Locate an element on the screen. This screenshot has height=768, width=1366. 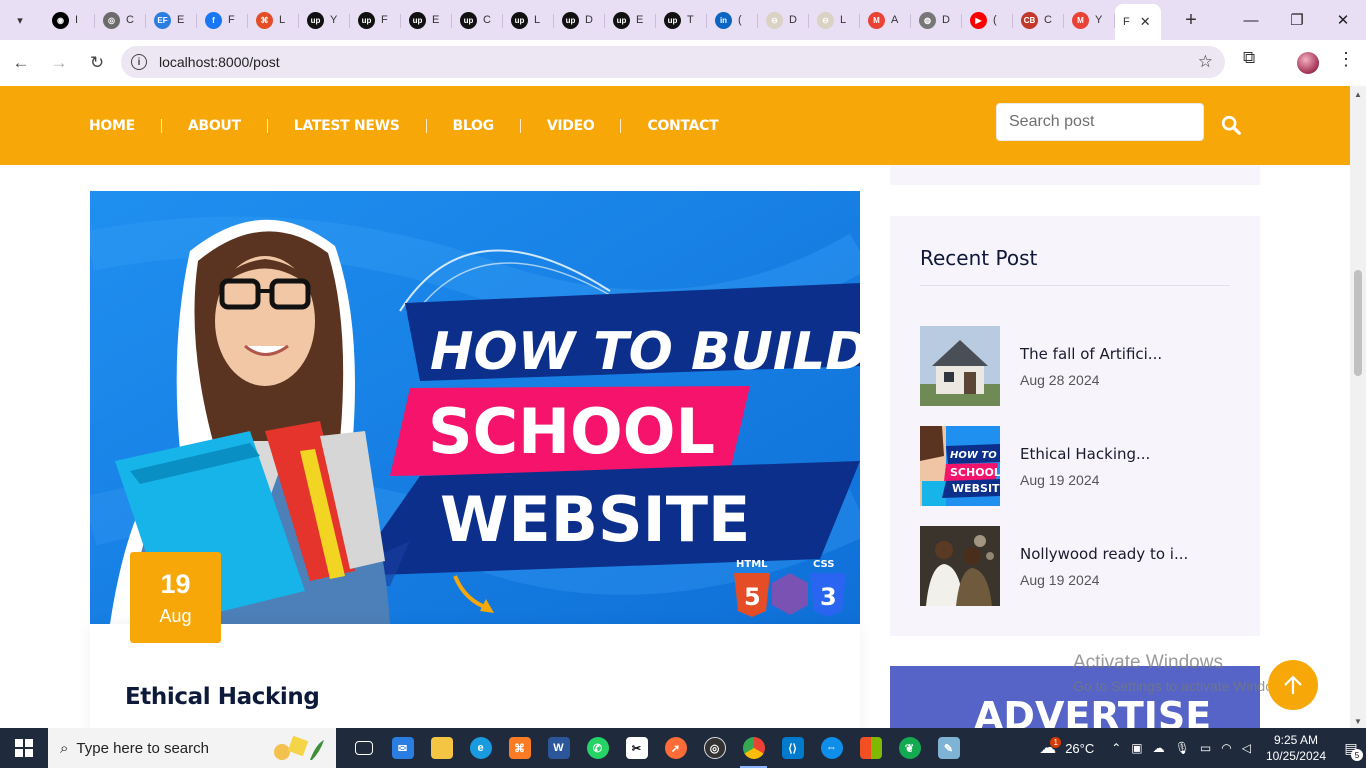
scroll-to-top-button is located at coordinates (1293, 685).